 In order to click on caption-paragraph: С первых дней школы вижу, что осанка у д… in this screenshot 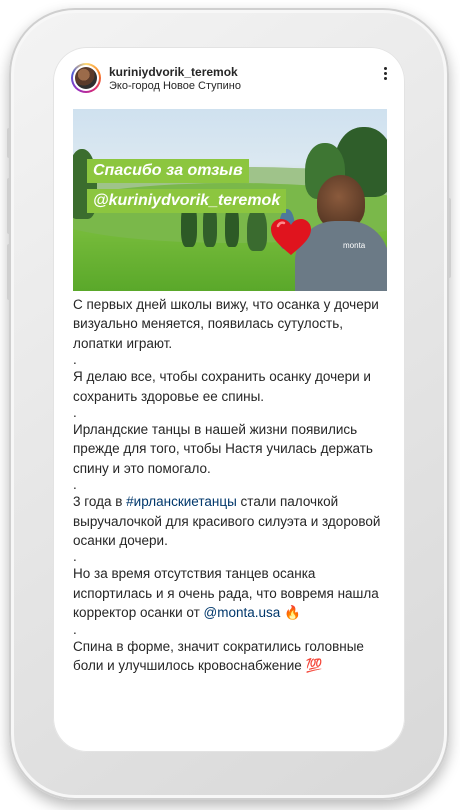, I will do `click(226, 324)`.